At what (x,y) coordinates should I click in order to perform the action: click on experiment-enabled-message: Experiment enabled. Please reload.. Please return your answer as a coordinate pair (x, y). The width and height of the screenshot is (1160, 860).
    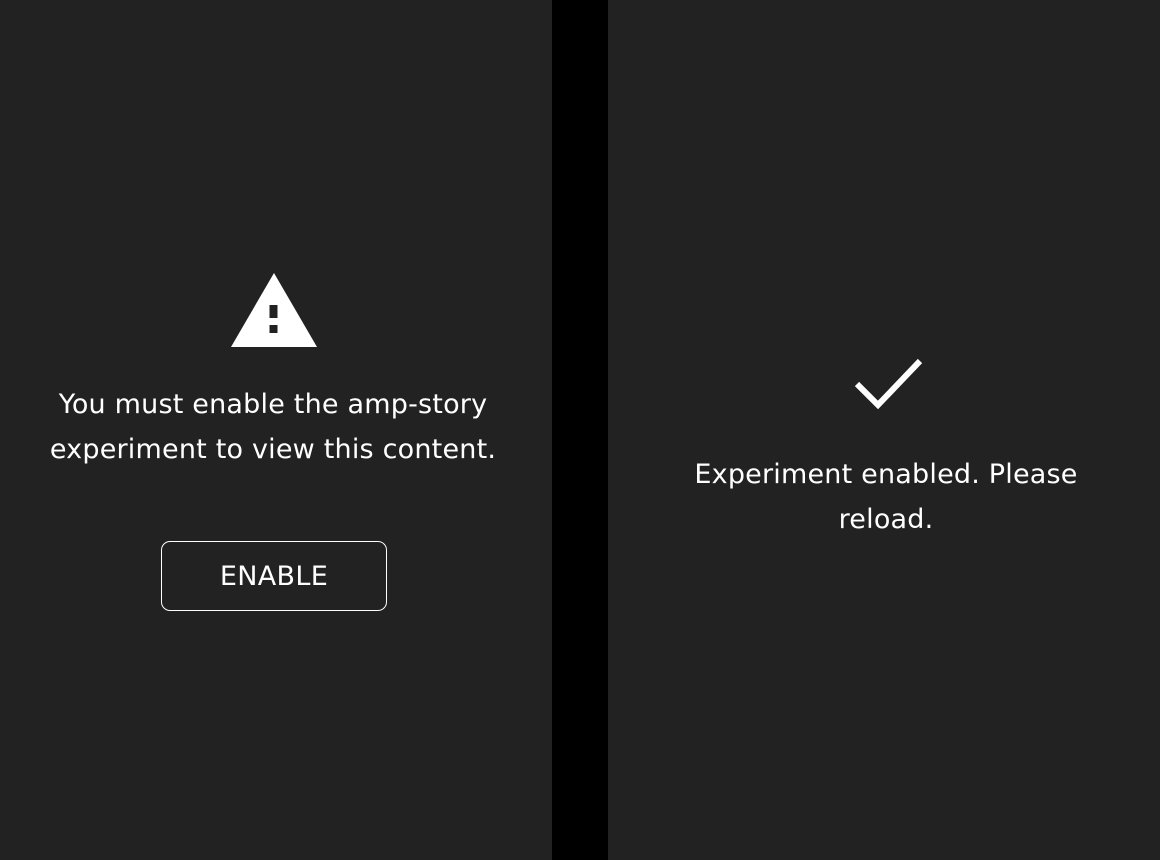
    Looking at the image, I should click on (886, 497).